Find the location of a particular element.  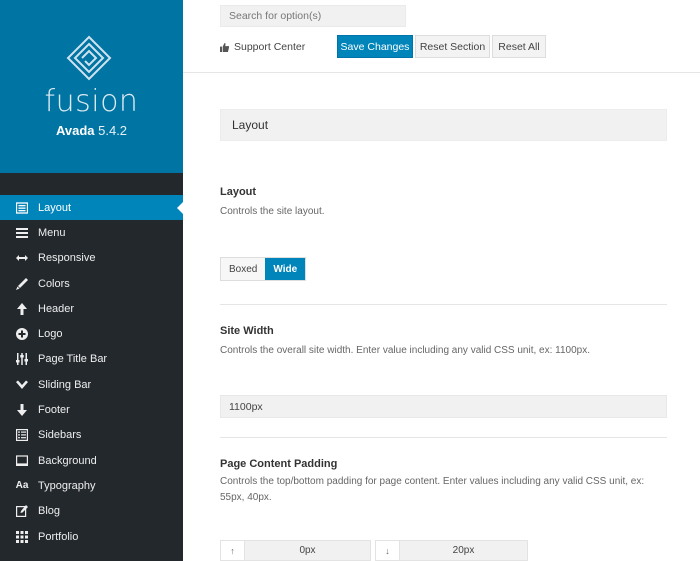

sidebar-item-blog: Blog is located at coordinates (91, 511).